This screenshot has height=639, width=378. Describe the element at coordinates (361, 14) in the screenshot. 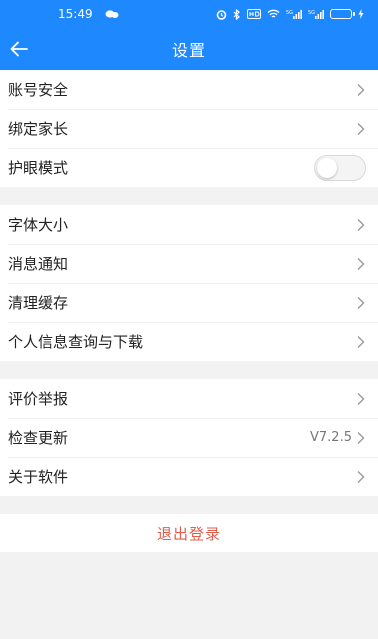

I see `charging-icon` at that location.